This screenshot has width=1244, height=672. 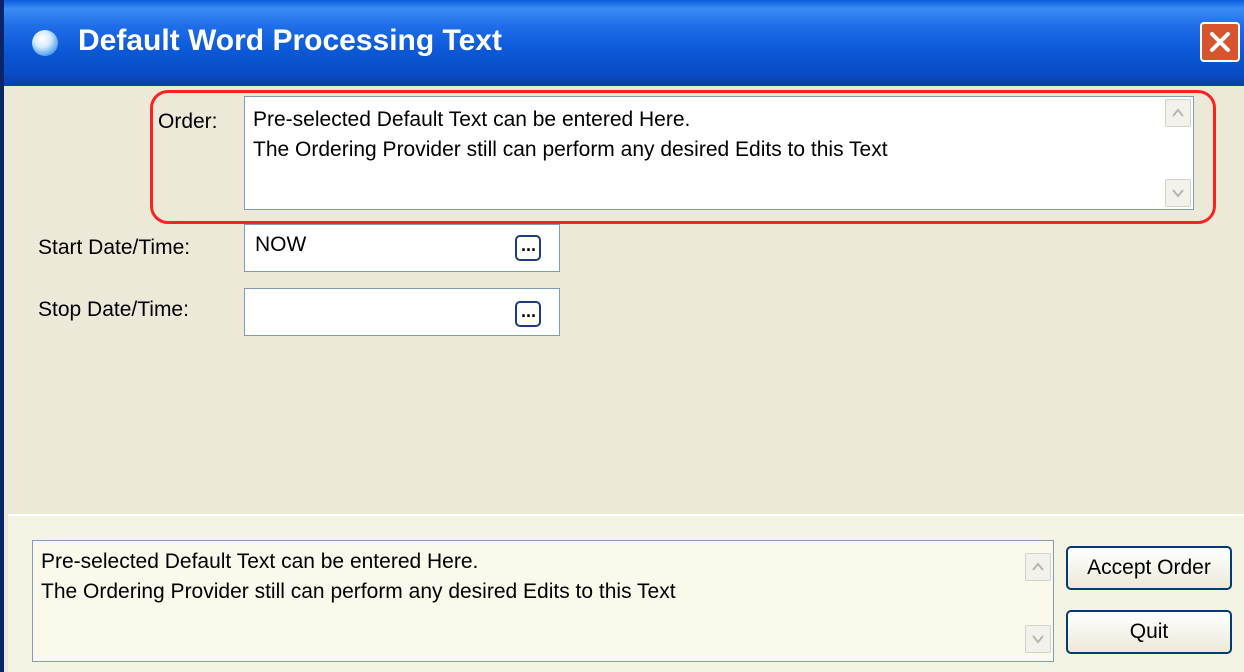 I want to click on chevron-down-icon, so click(x=1038, y=639).